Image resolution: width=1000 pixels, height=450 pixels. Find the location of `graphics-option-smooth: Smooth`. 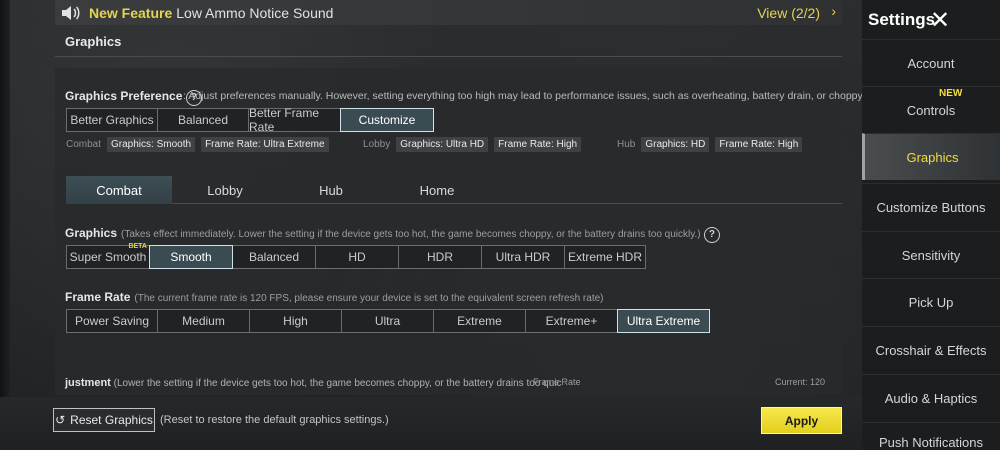

graphics-option-smooth: Smooth is located at coordinates (191, 257).